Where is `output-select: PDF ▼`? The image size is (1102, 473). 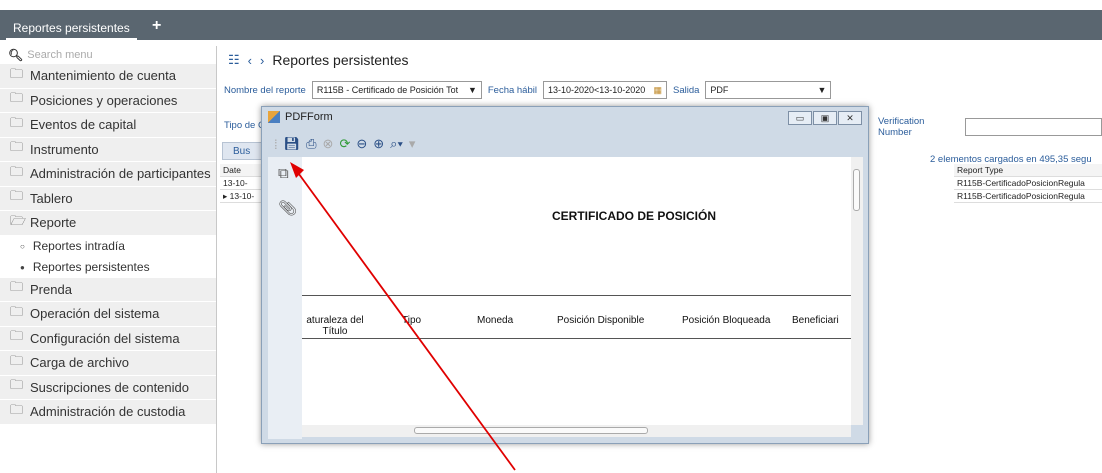 output-select: PDF ▼ is located at coordinates (768, 90).